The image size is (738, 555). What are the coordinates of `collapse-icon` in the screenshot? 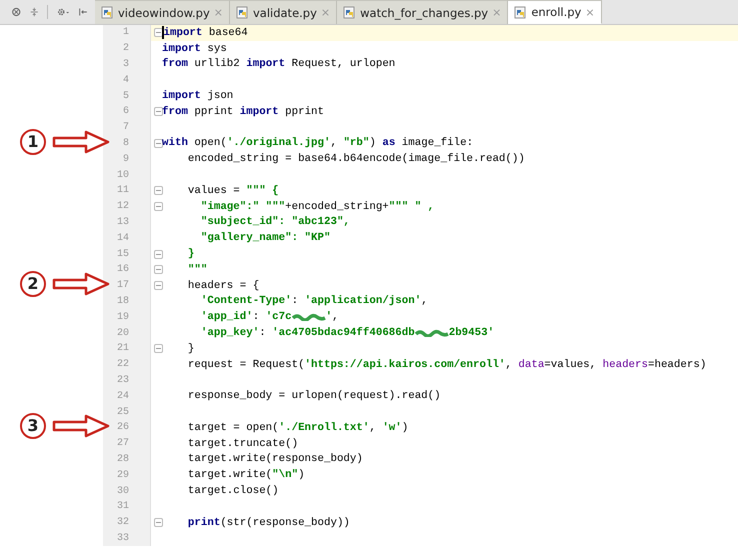 It's located at (34, 12).